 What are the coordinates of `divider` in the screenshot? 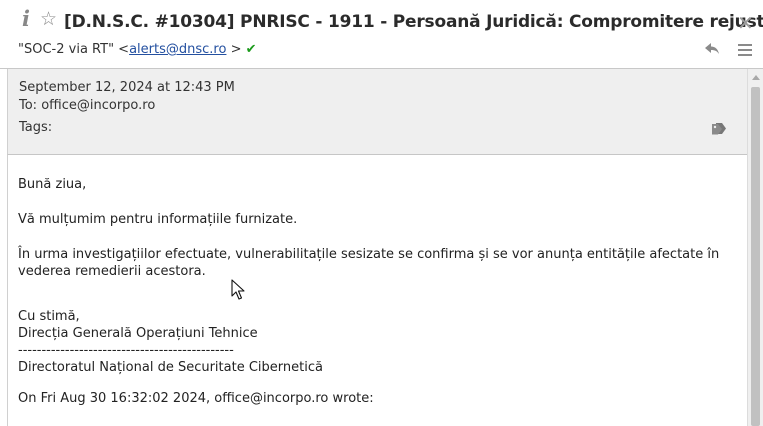 It's located at (7, 290).